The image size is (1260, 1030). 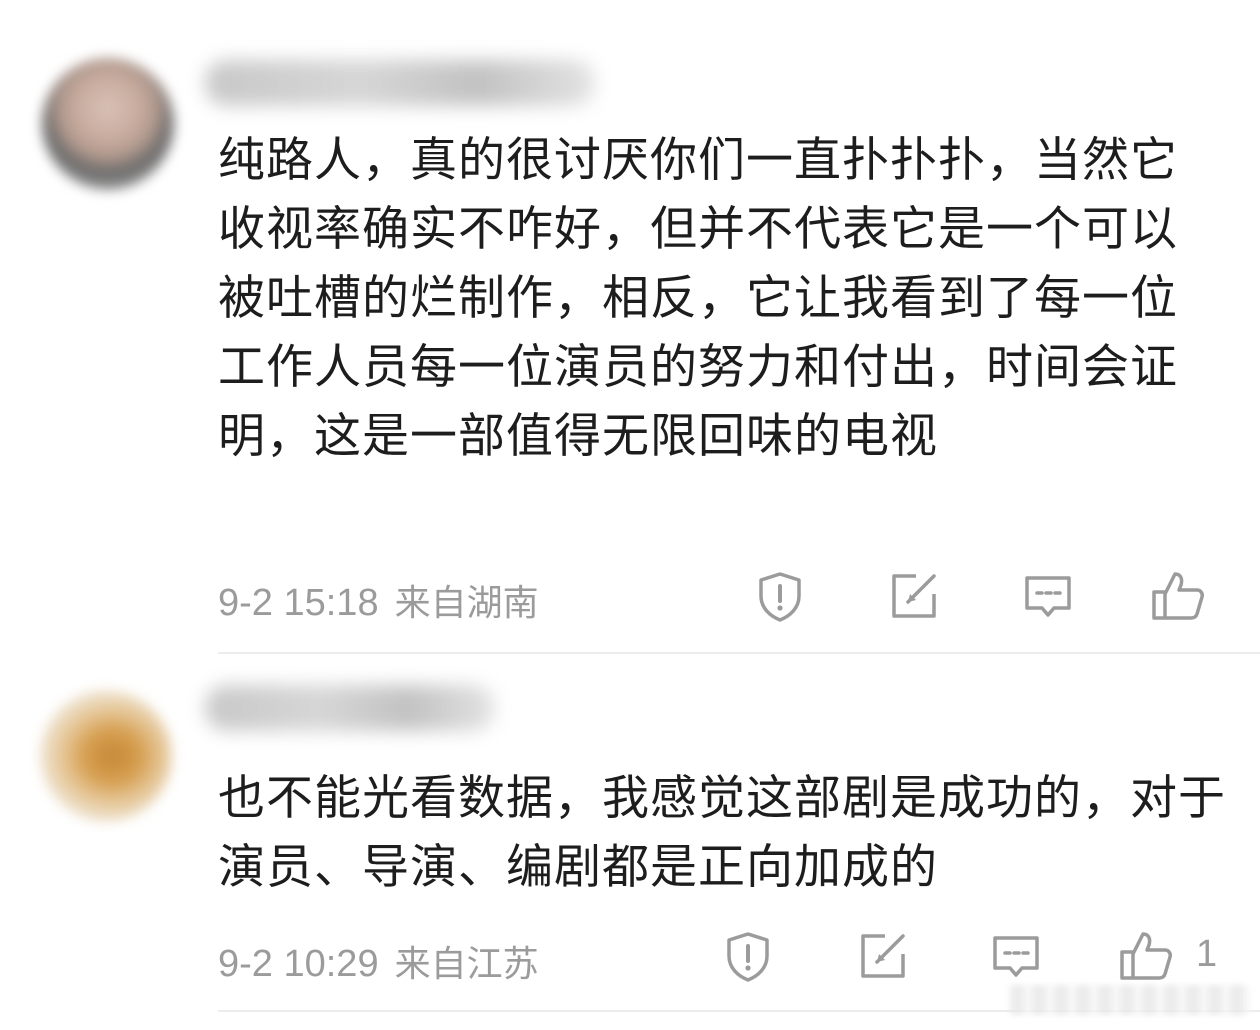 I want to click on comment-meta: 9-2 10:29 来自江苏, so click(x=378, y=961).